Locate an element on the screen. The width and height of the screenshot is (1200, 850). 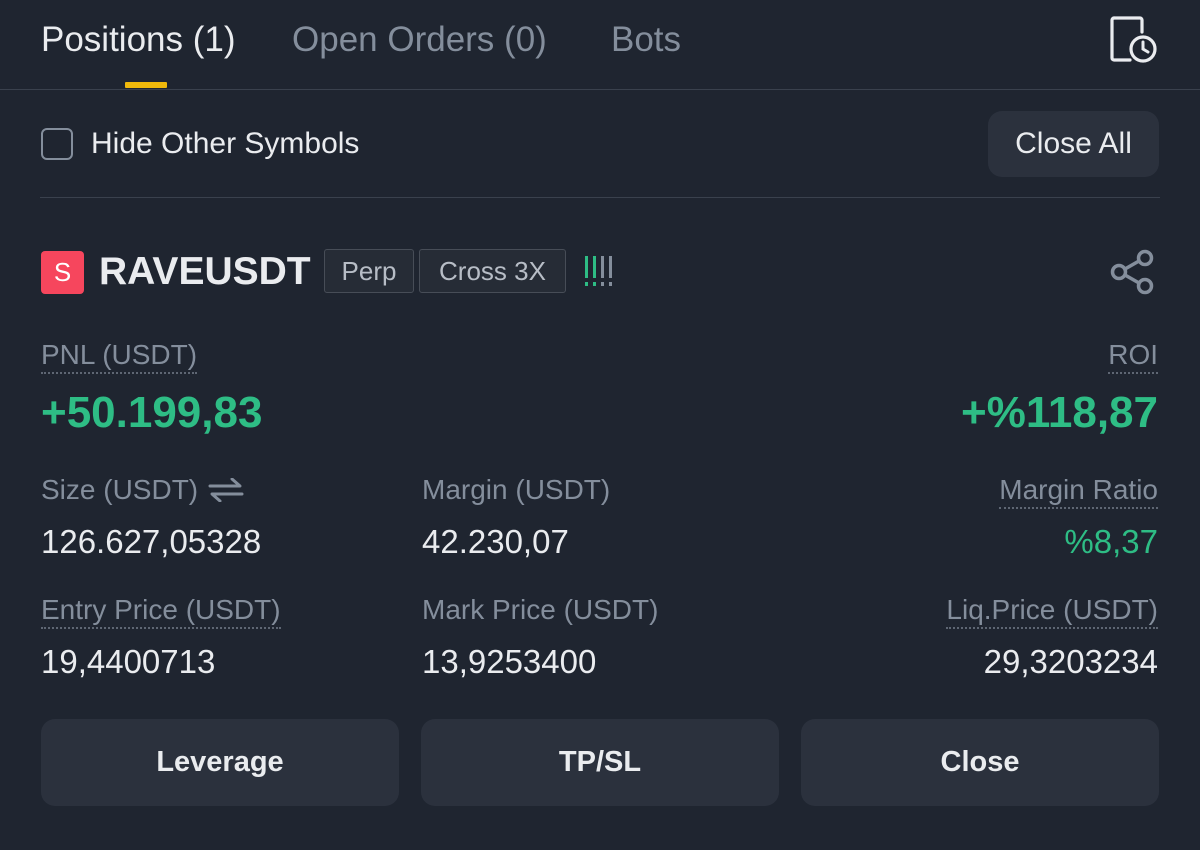
tab-positions: Positions (1) is located at coordinates (138, 40).